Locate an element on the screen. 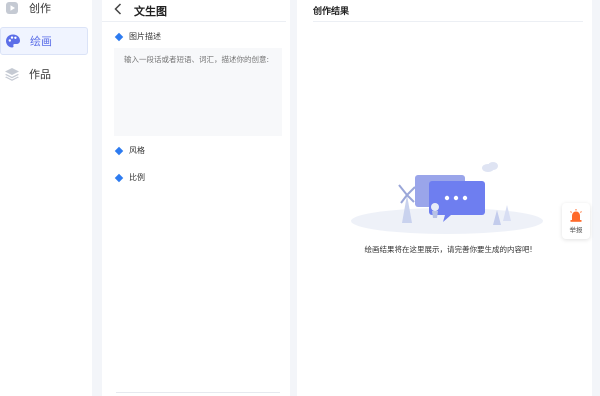  ratio-label: 比例 is located at coordinates (129, 177).